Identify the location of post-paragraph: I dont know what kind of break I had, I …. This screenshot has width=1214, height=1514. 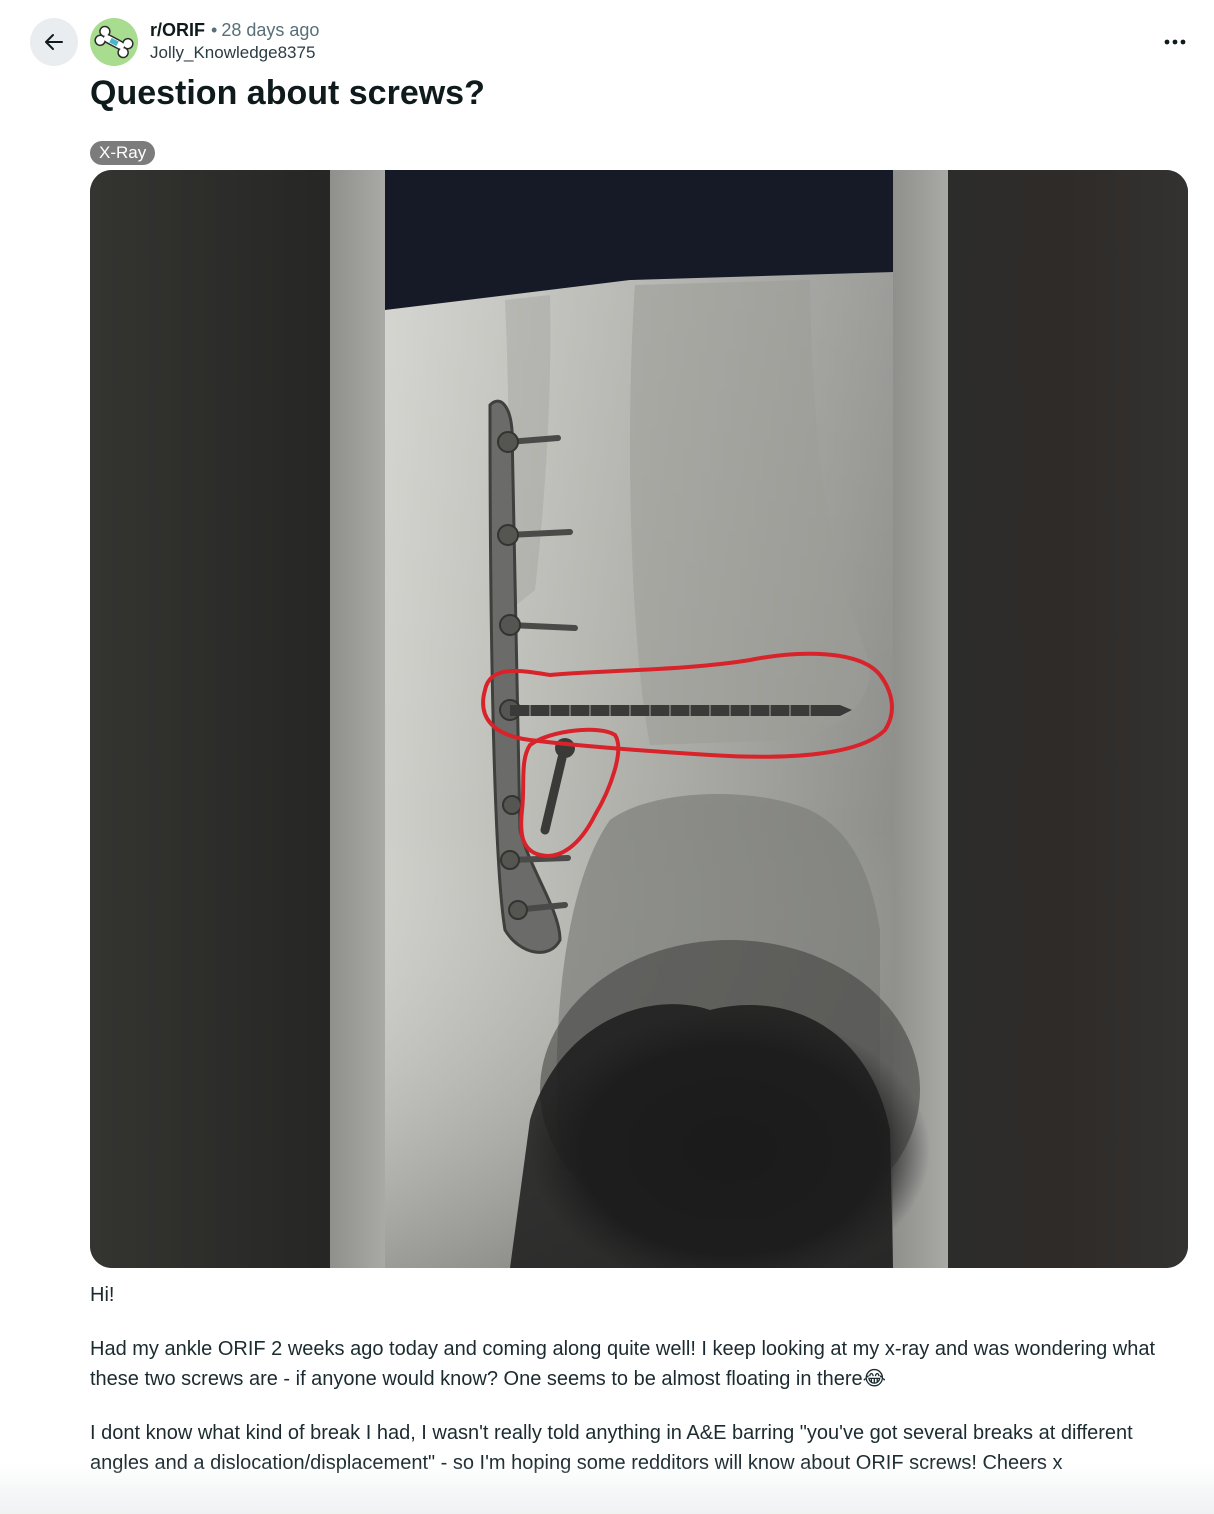
(611, 1448).